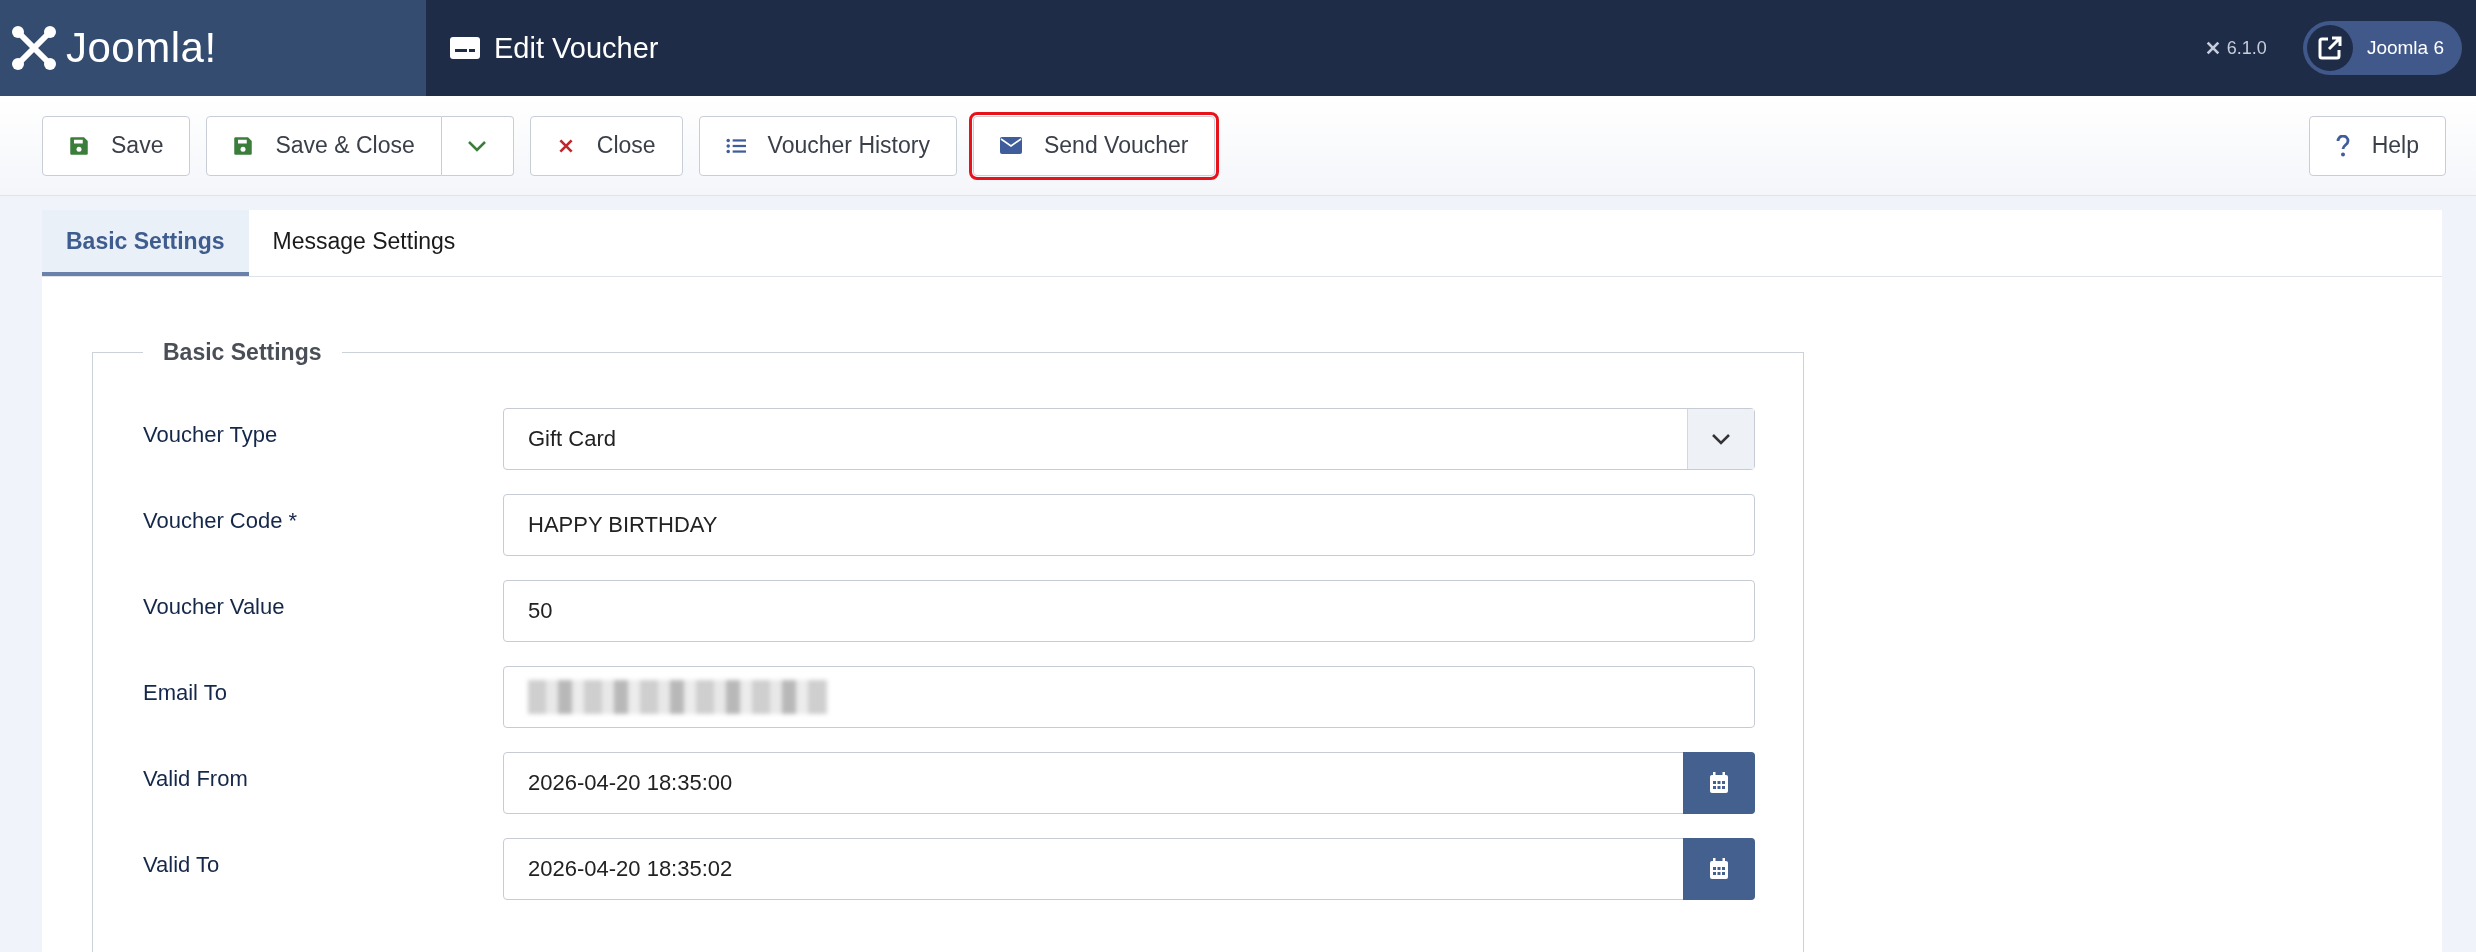 This screenshot has width=2476, height=952. I want to click on select-field: Gift Card, so click(1129, 439).